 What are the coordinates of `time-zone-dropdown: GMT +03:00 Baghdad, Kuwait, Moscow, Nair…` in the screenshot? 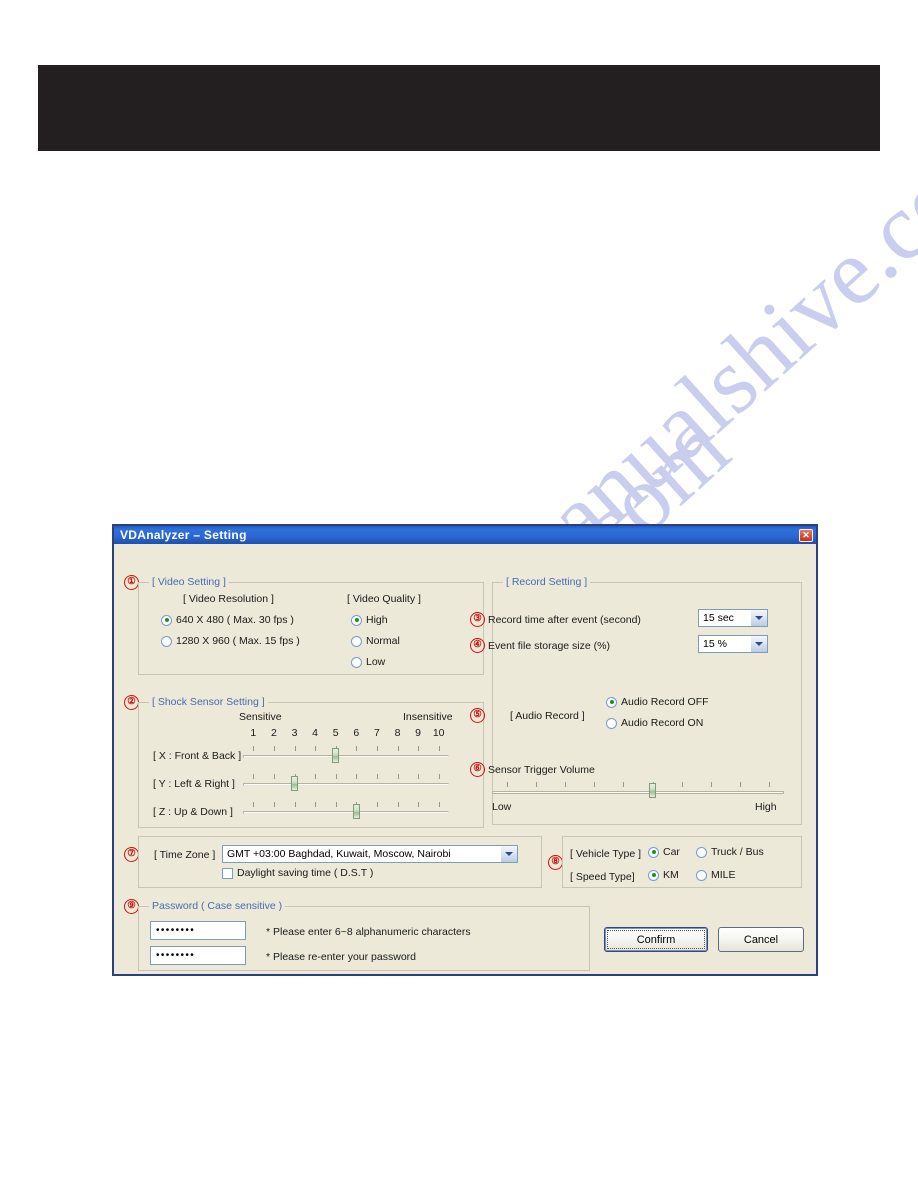 It's located at (370, 854).